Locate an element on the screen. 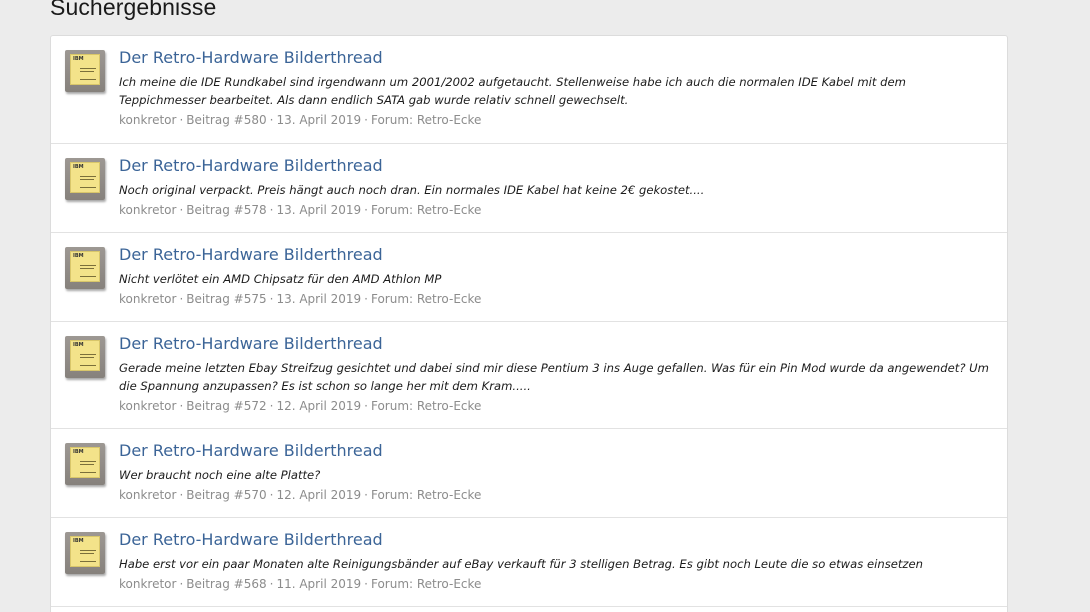 Image resolution: width=1090 pixels, height=612 pixels. result-post-number: Beitrag #578 is located at coordinates (226, 210).